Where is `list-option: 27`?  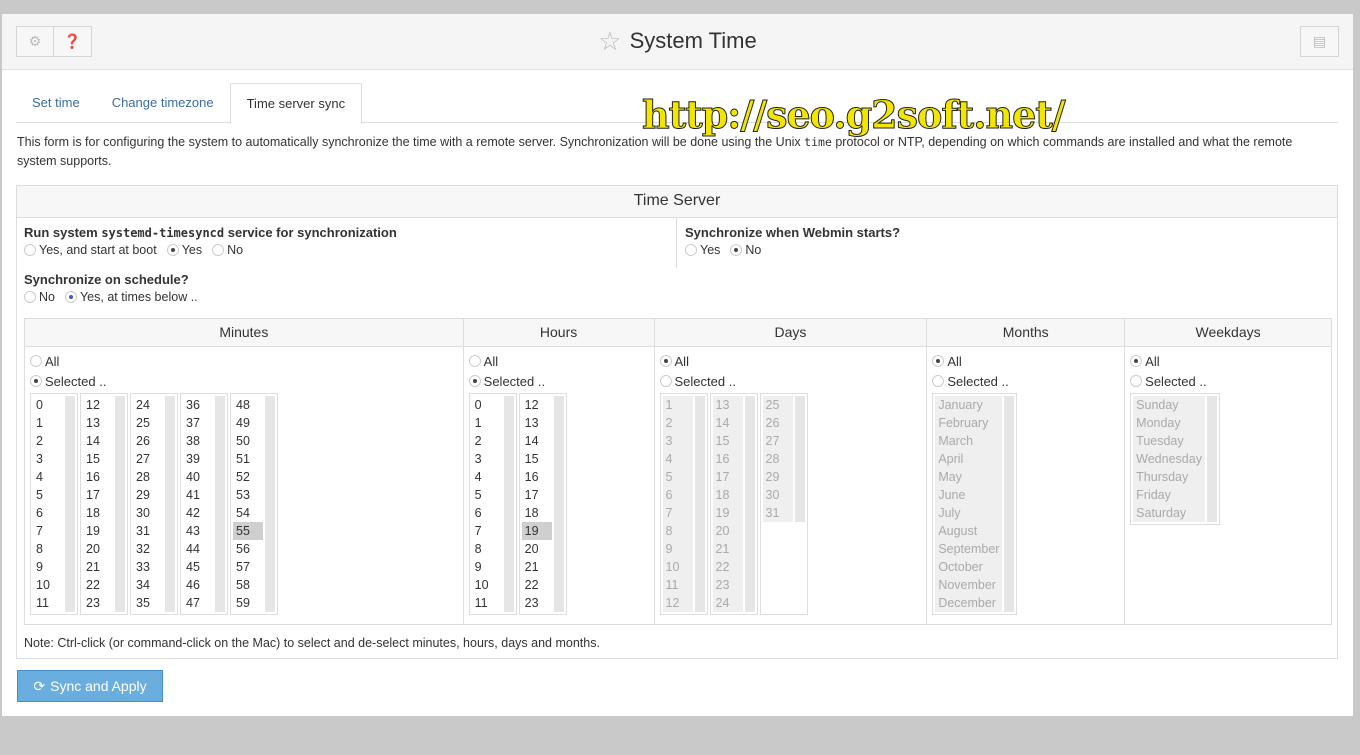
list-option: 27 is located at coordinates (778, 441).